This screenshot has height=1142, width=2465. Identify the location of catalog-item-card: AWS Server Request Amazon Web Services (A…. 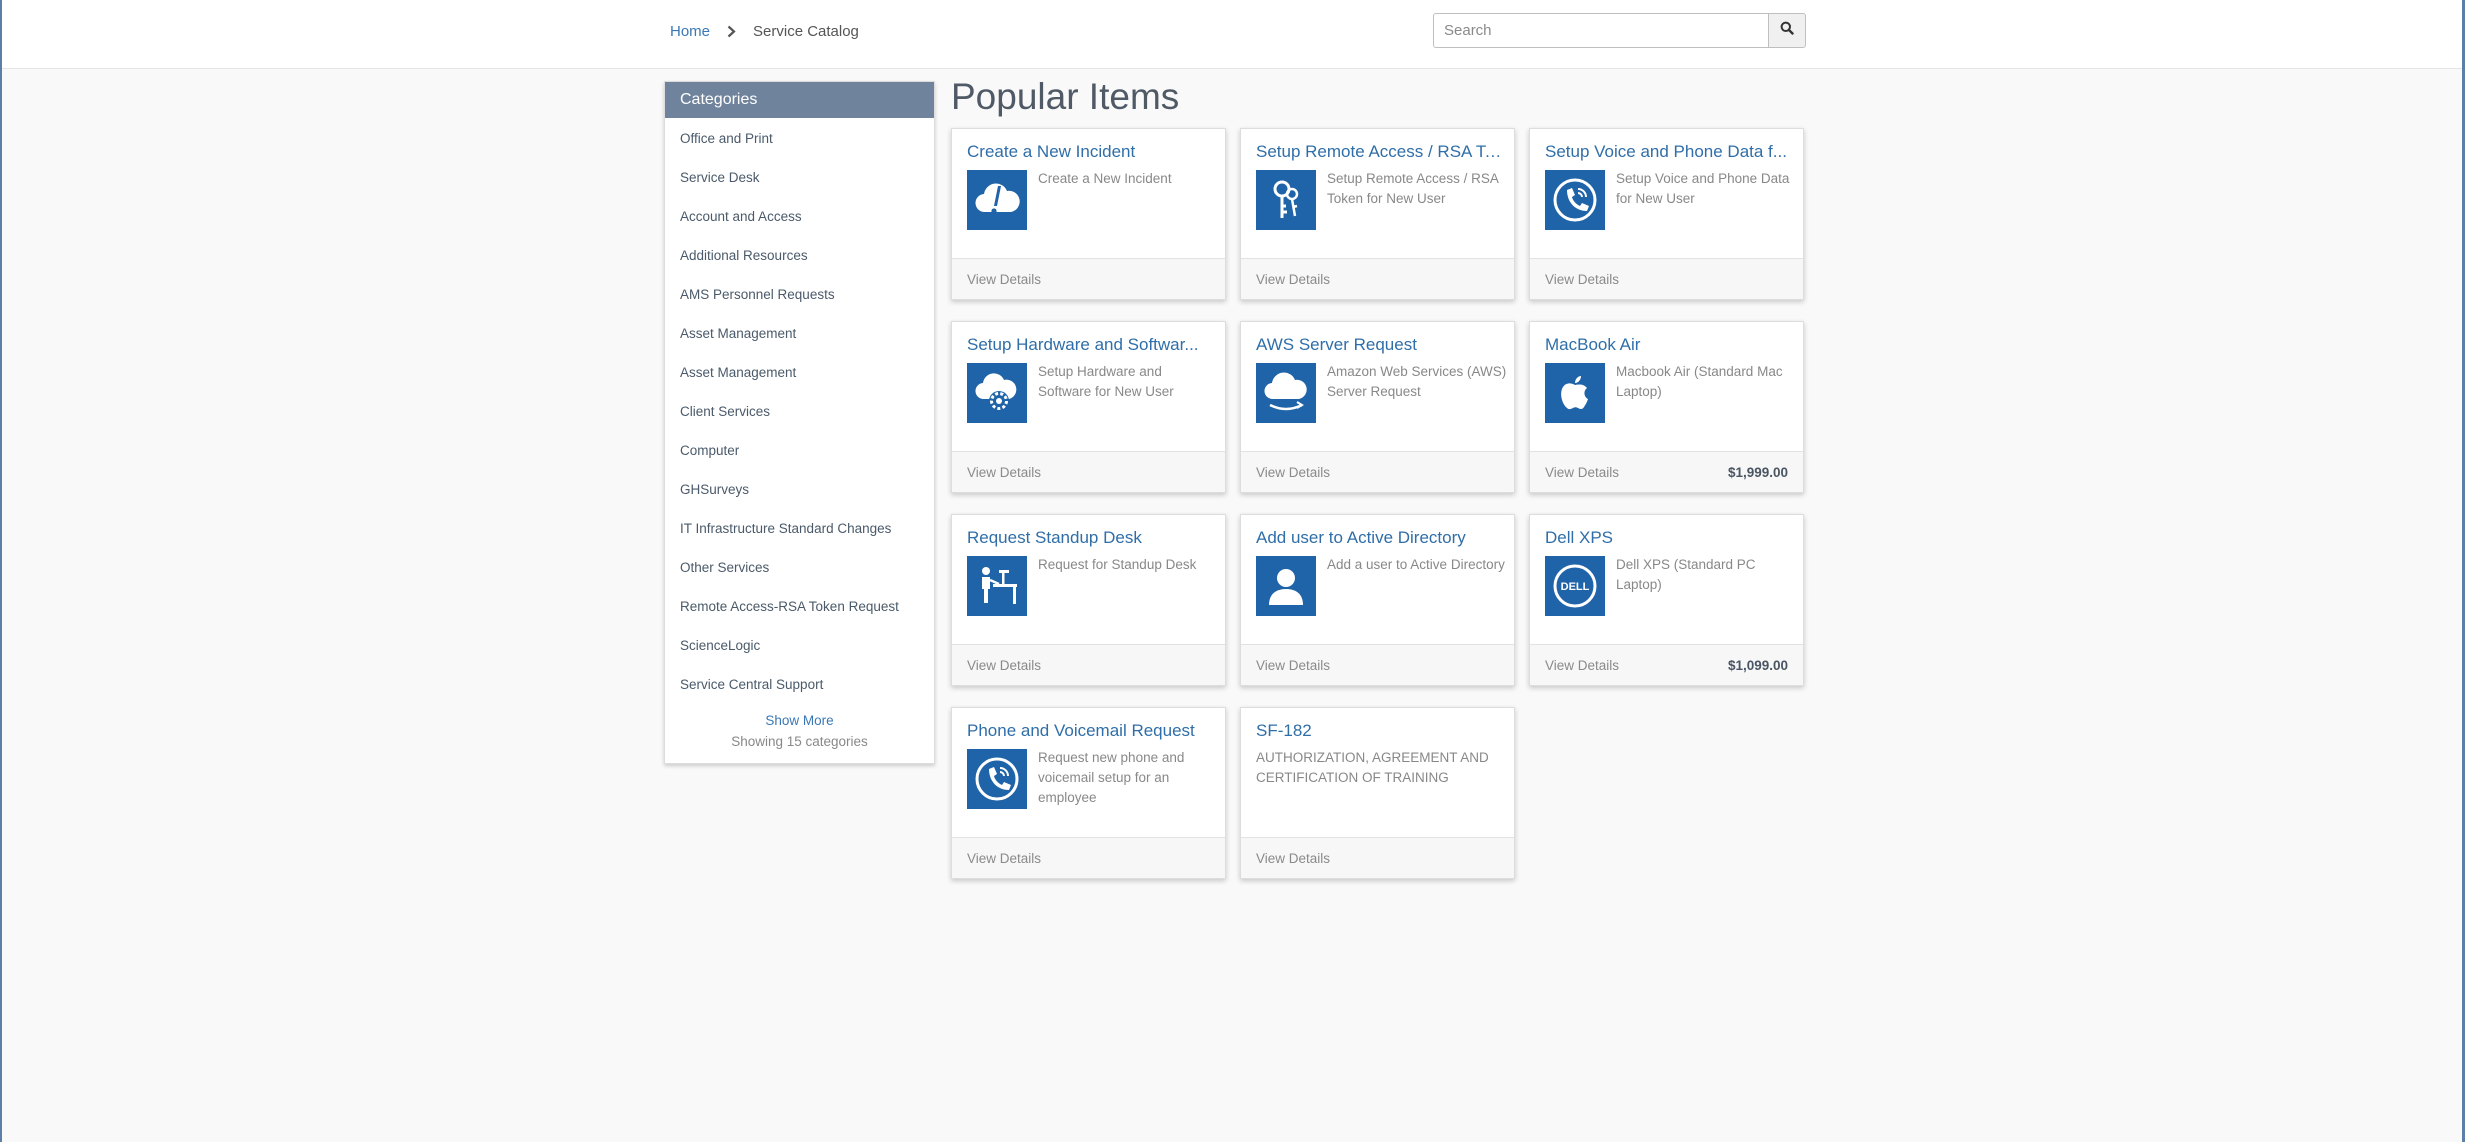
(1377, 407).